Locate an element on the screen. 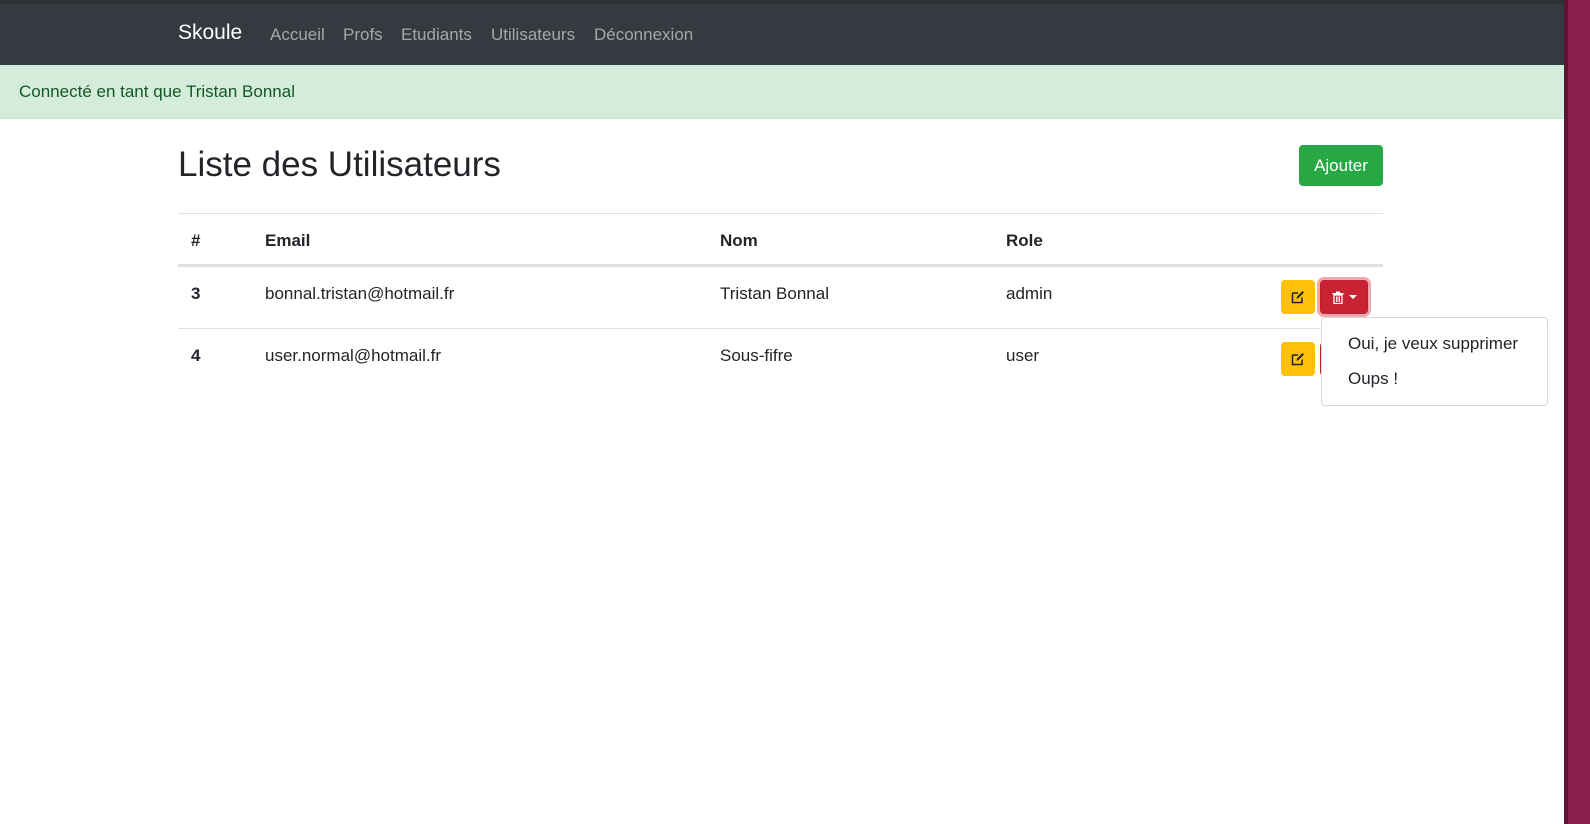 This screenshot has width=1590, height=824. row-role: admin is located at coordinates (1029, 293).